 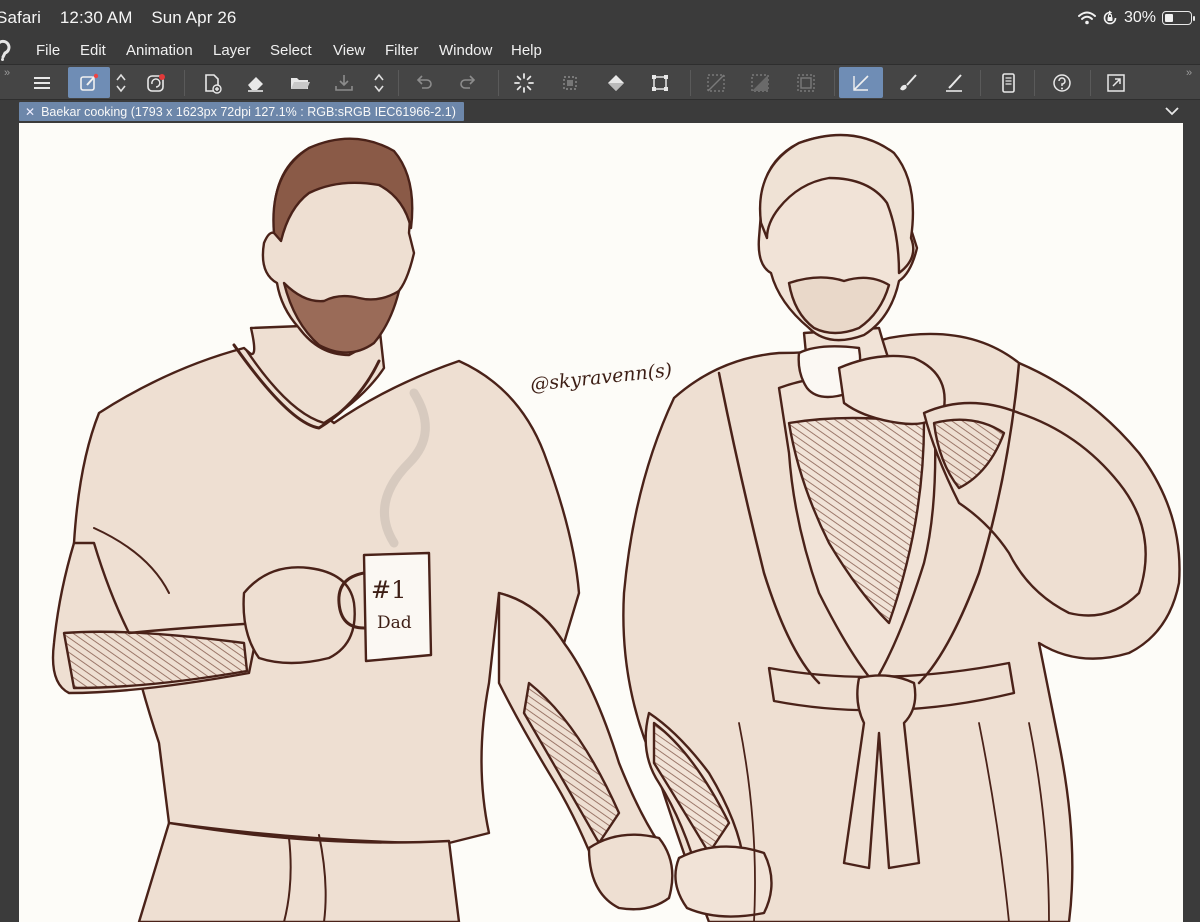 I want to click on ruler-snap-icon, so click(x=861, y=82).